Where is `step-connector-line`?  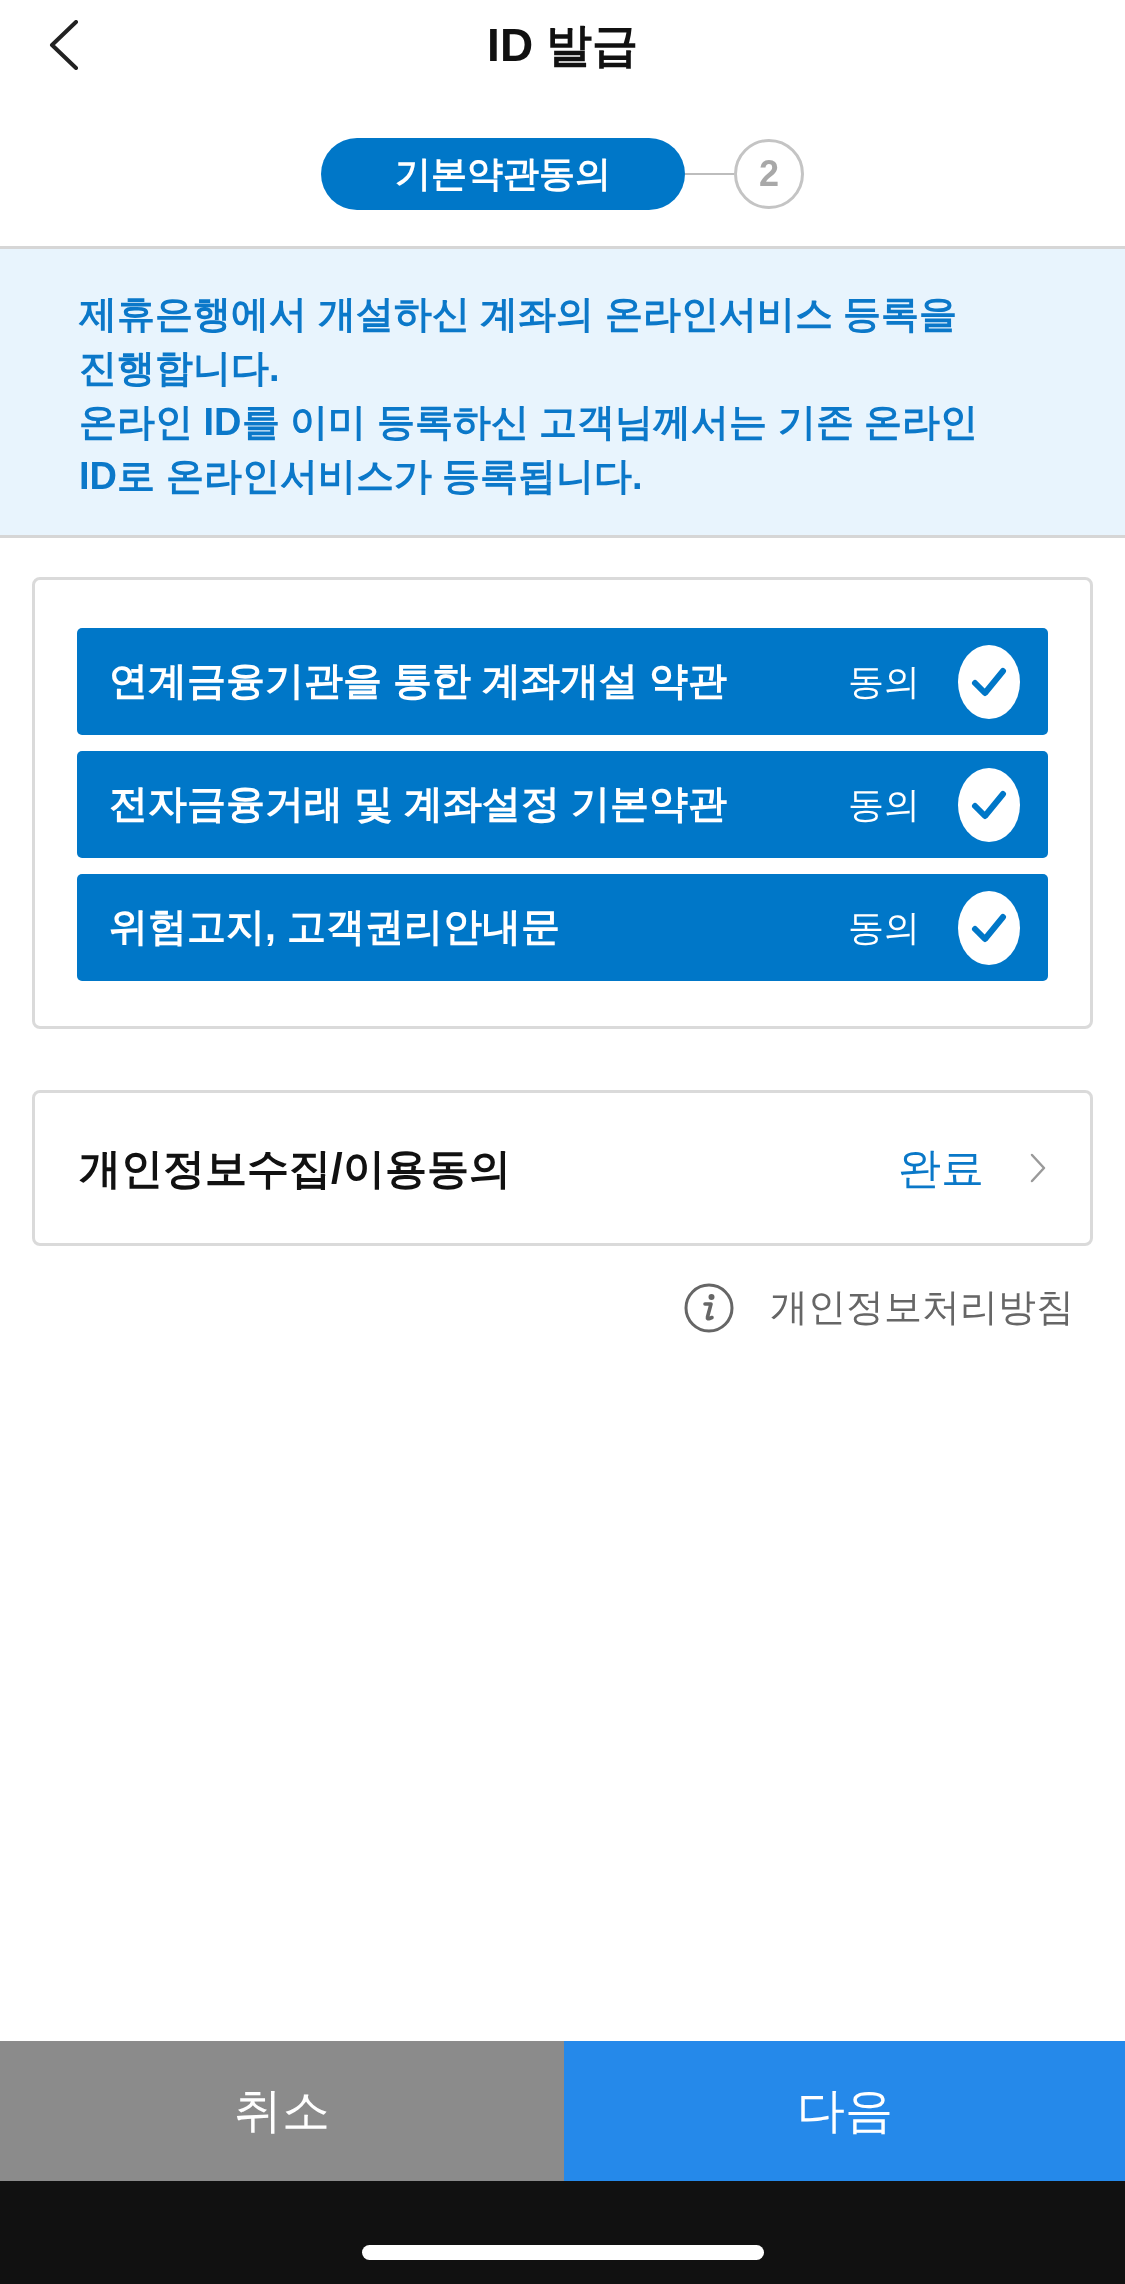 step-connector-line is located at coordinates (709, 174).